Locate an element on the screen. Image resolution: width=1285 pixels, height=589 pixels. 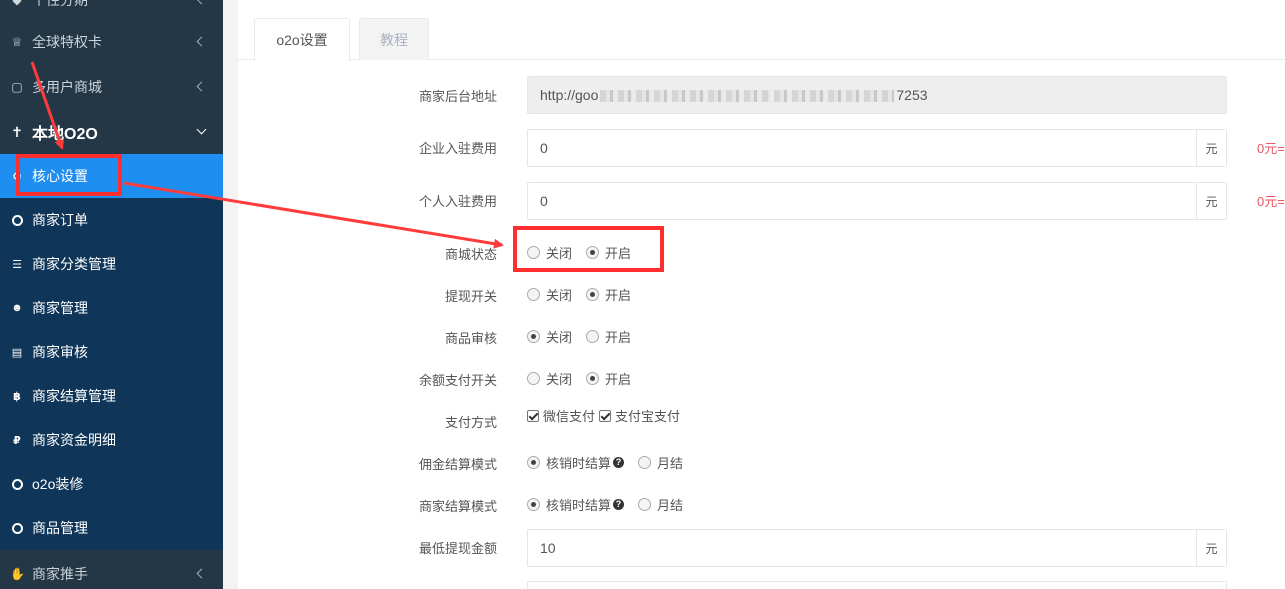
ruble-icon: ₽ is located at coordinates (17, 440).